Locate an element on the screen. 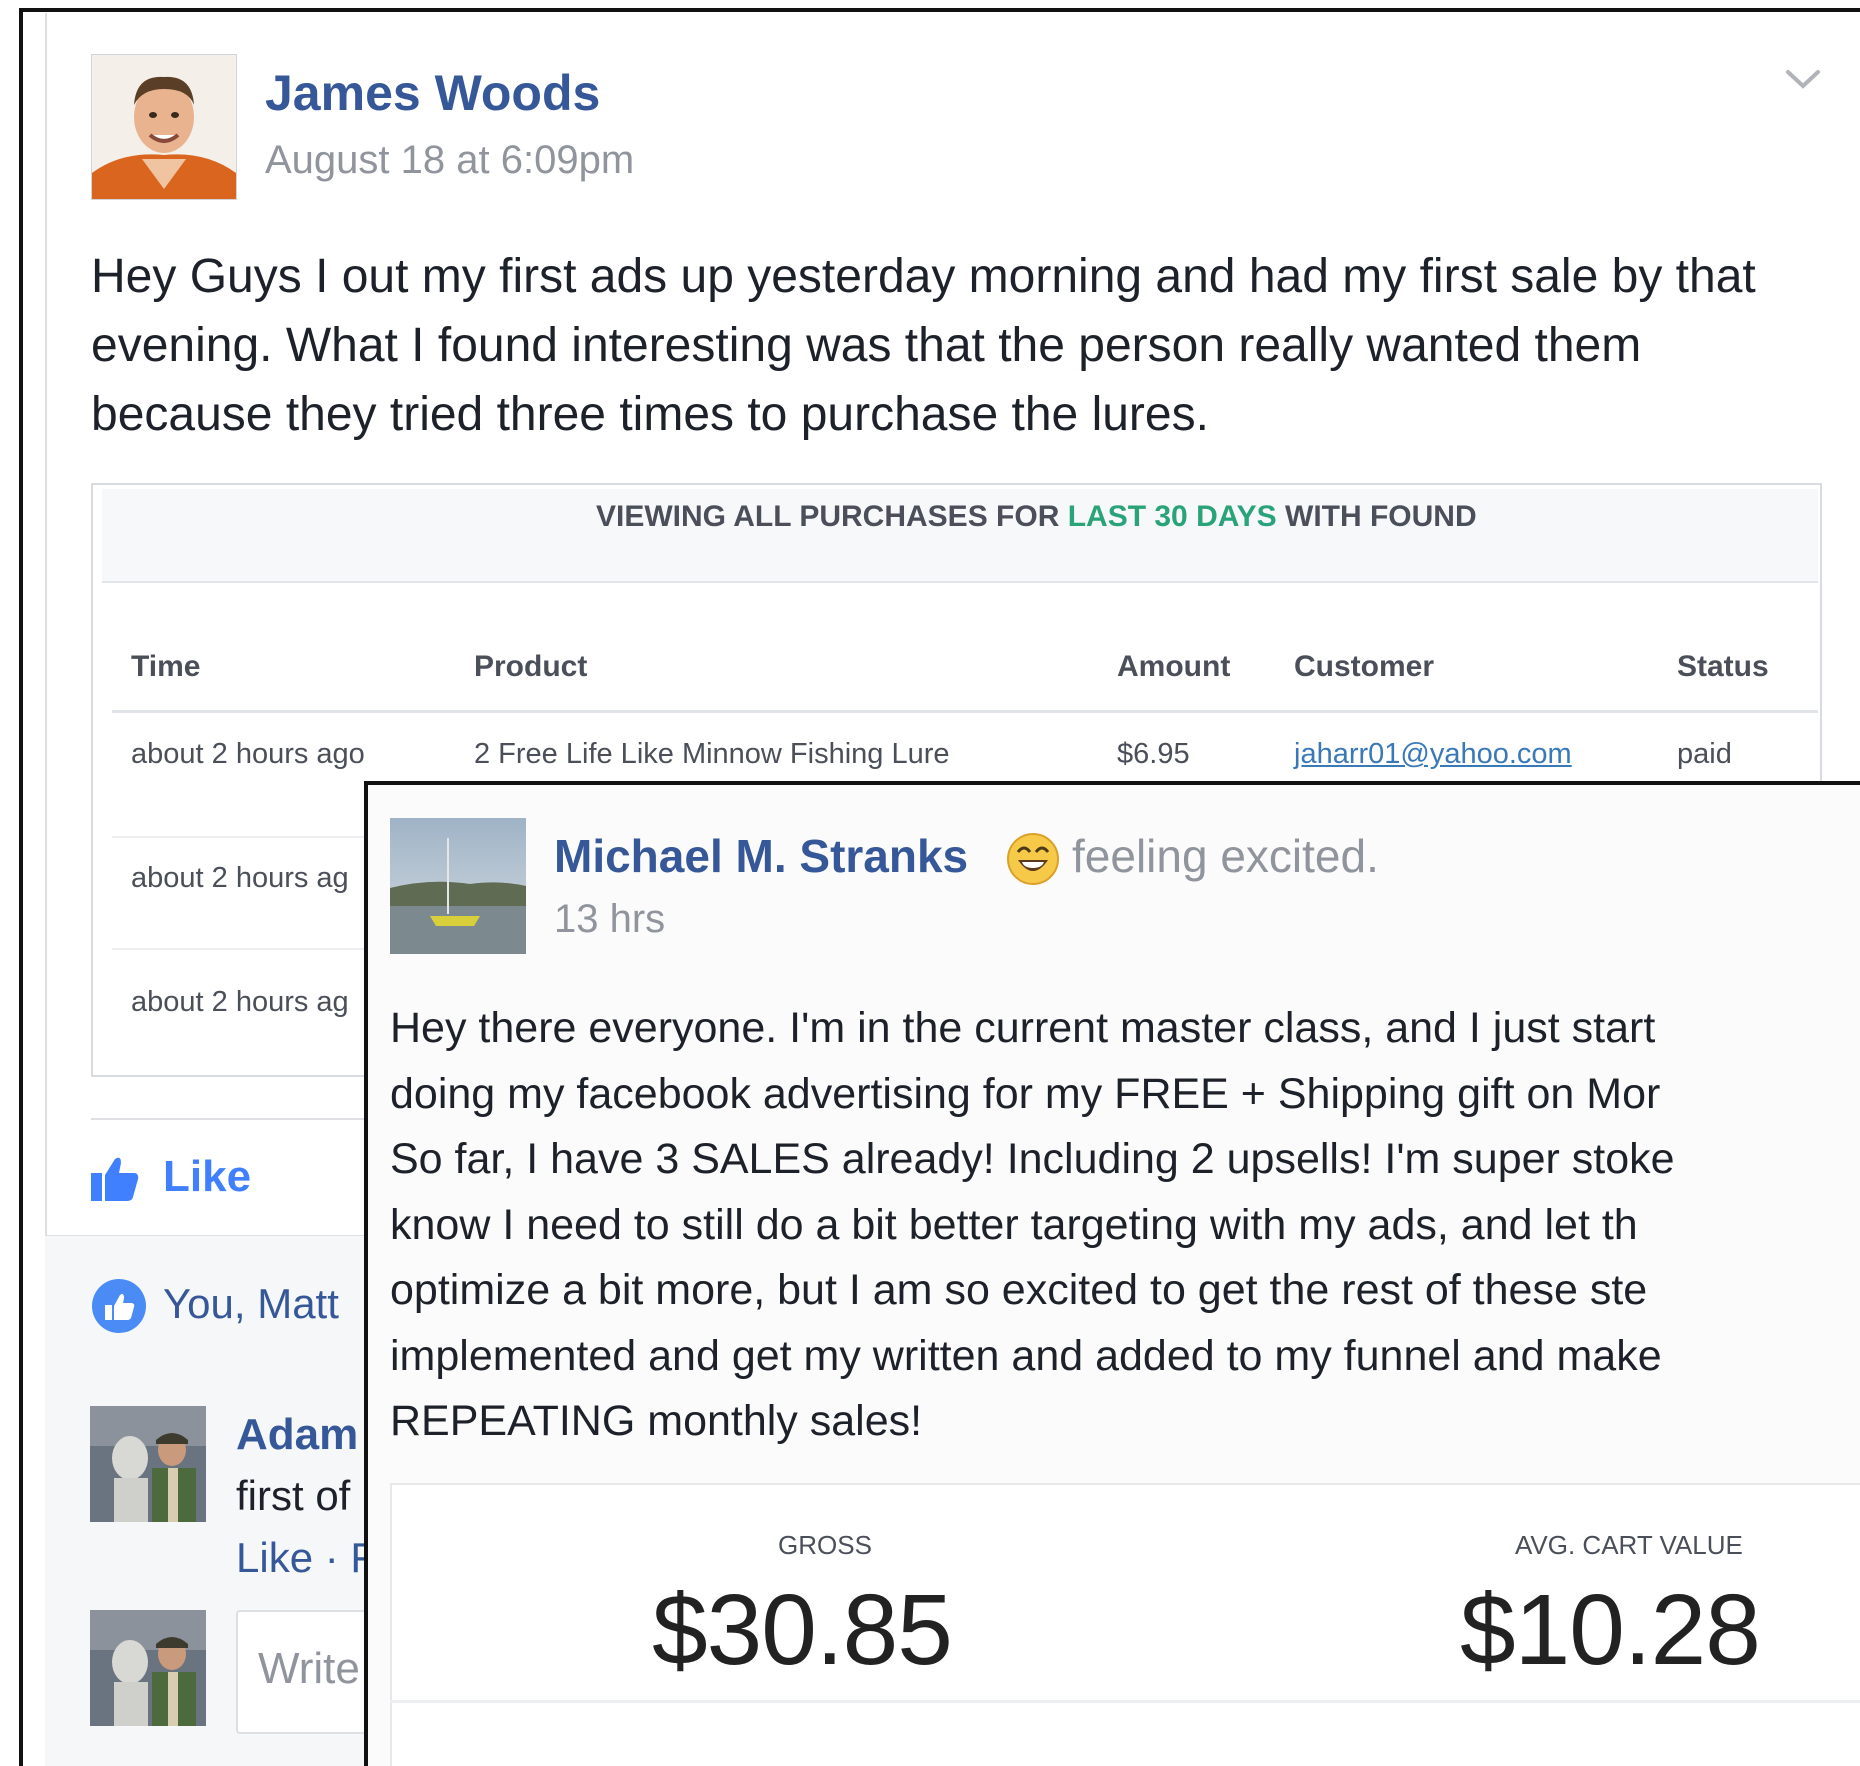  like-button: Like is located at coordinates (207, 1177).